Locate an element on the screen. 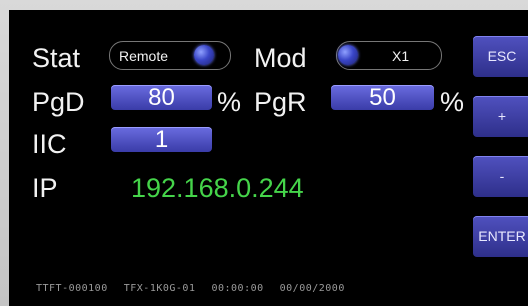 Image resolution: width=528 pixels, height=306 pixels. footer-device-id: TTFT-000100 is located at coordinates (72, 288).